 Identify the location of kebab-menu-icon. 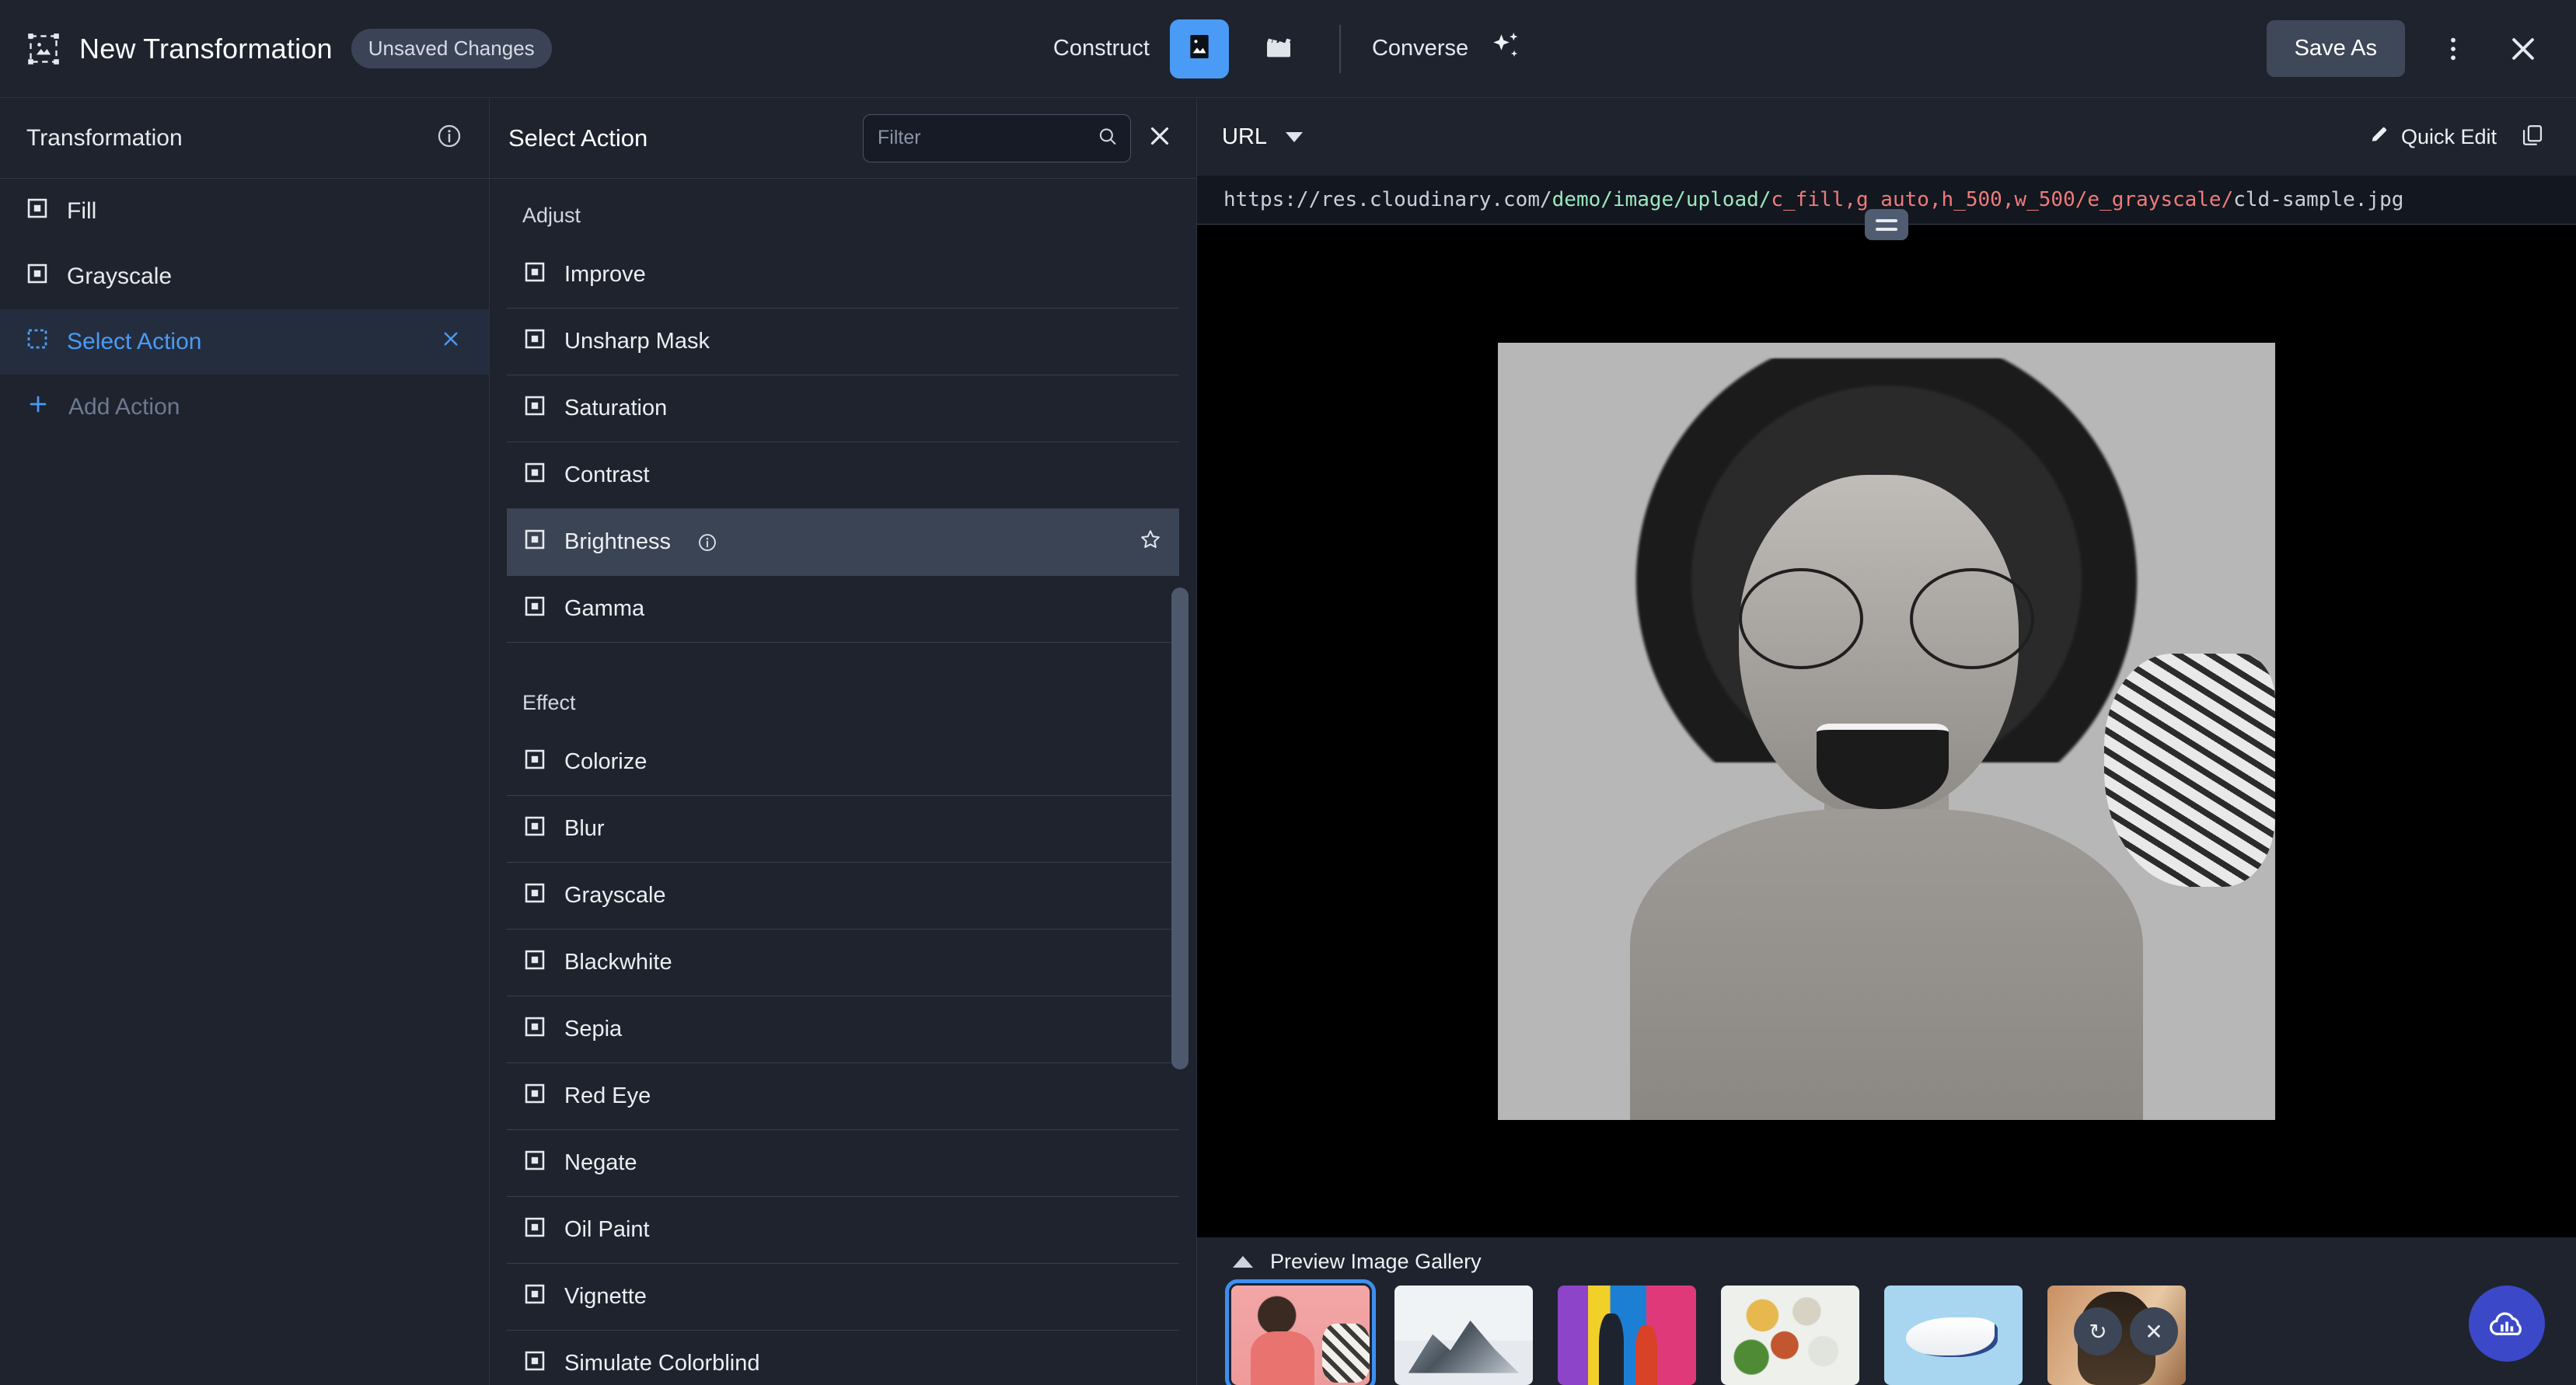
(2453, 49).